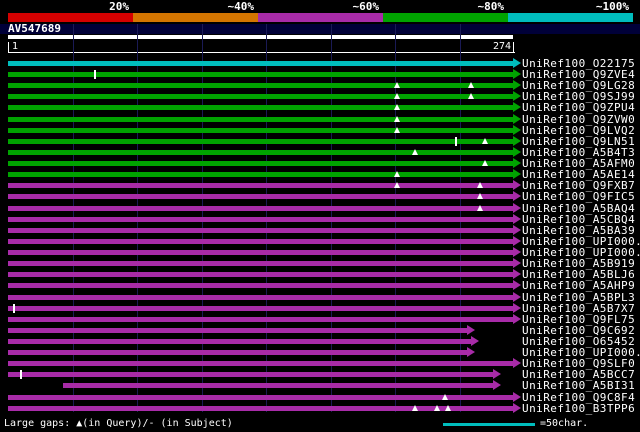 This screenshot has width=640, height=432. Describe the element at coordinates (366, 6) in the screenshot. I see `key-label: ~60%` at that location.